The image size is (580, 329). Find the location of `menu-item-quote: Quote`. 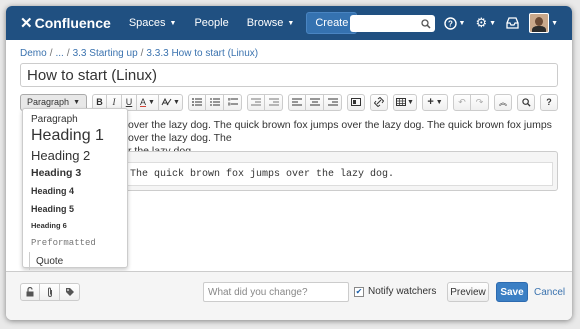

menu-item-quote: Quote is located at coordinates (78, 261).